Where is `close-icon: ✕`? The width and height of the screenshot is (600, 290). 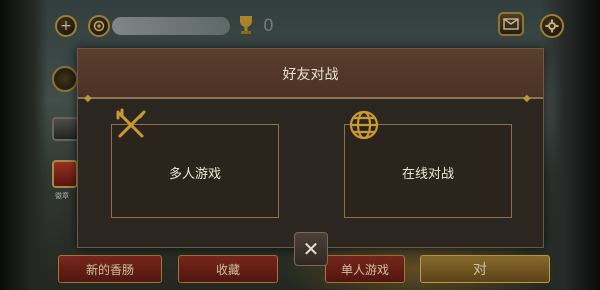
close-icon: ✕ is located at coordinates (311, 249).